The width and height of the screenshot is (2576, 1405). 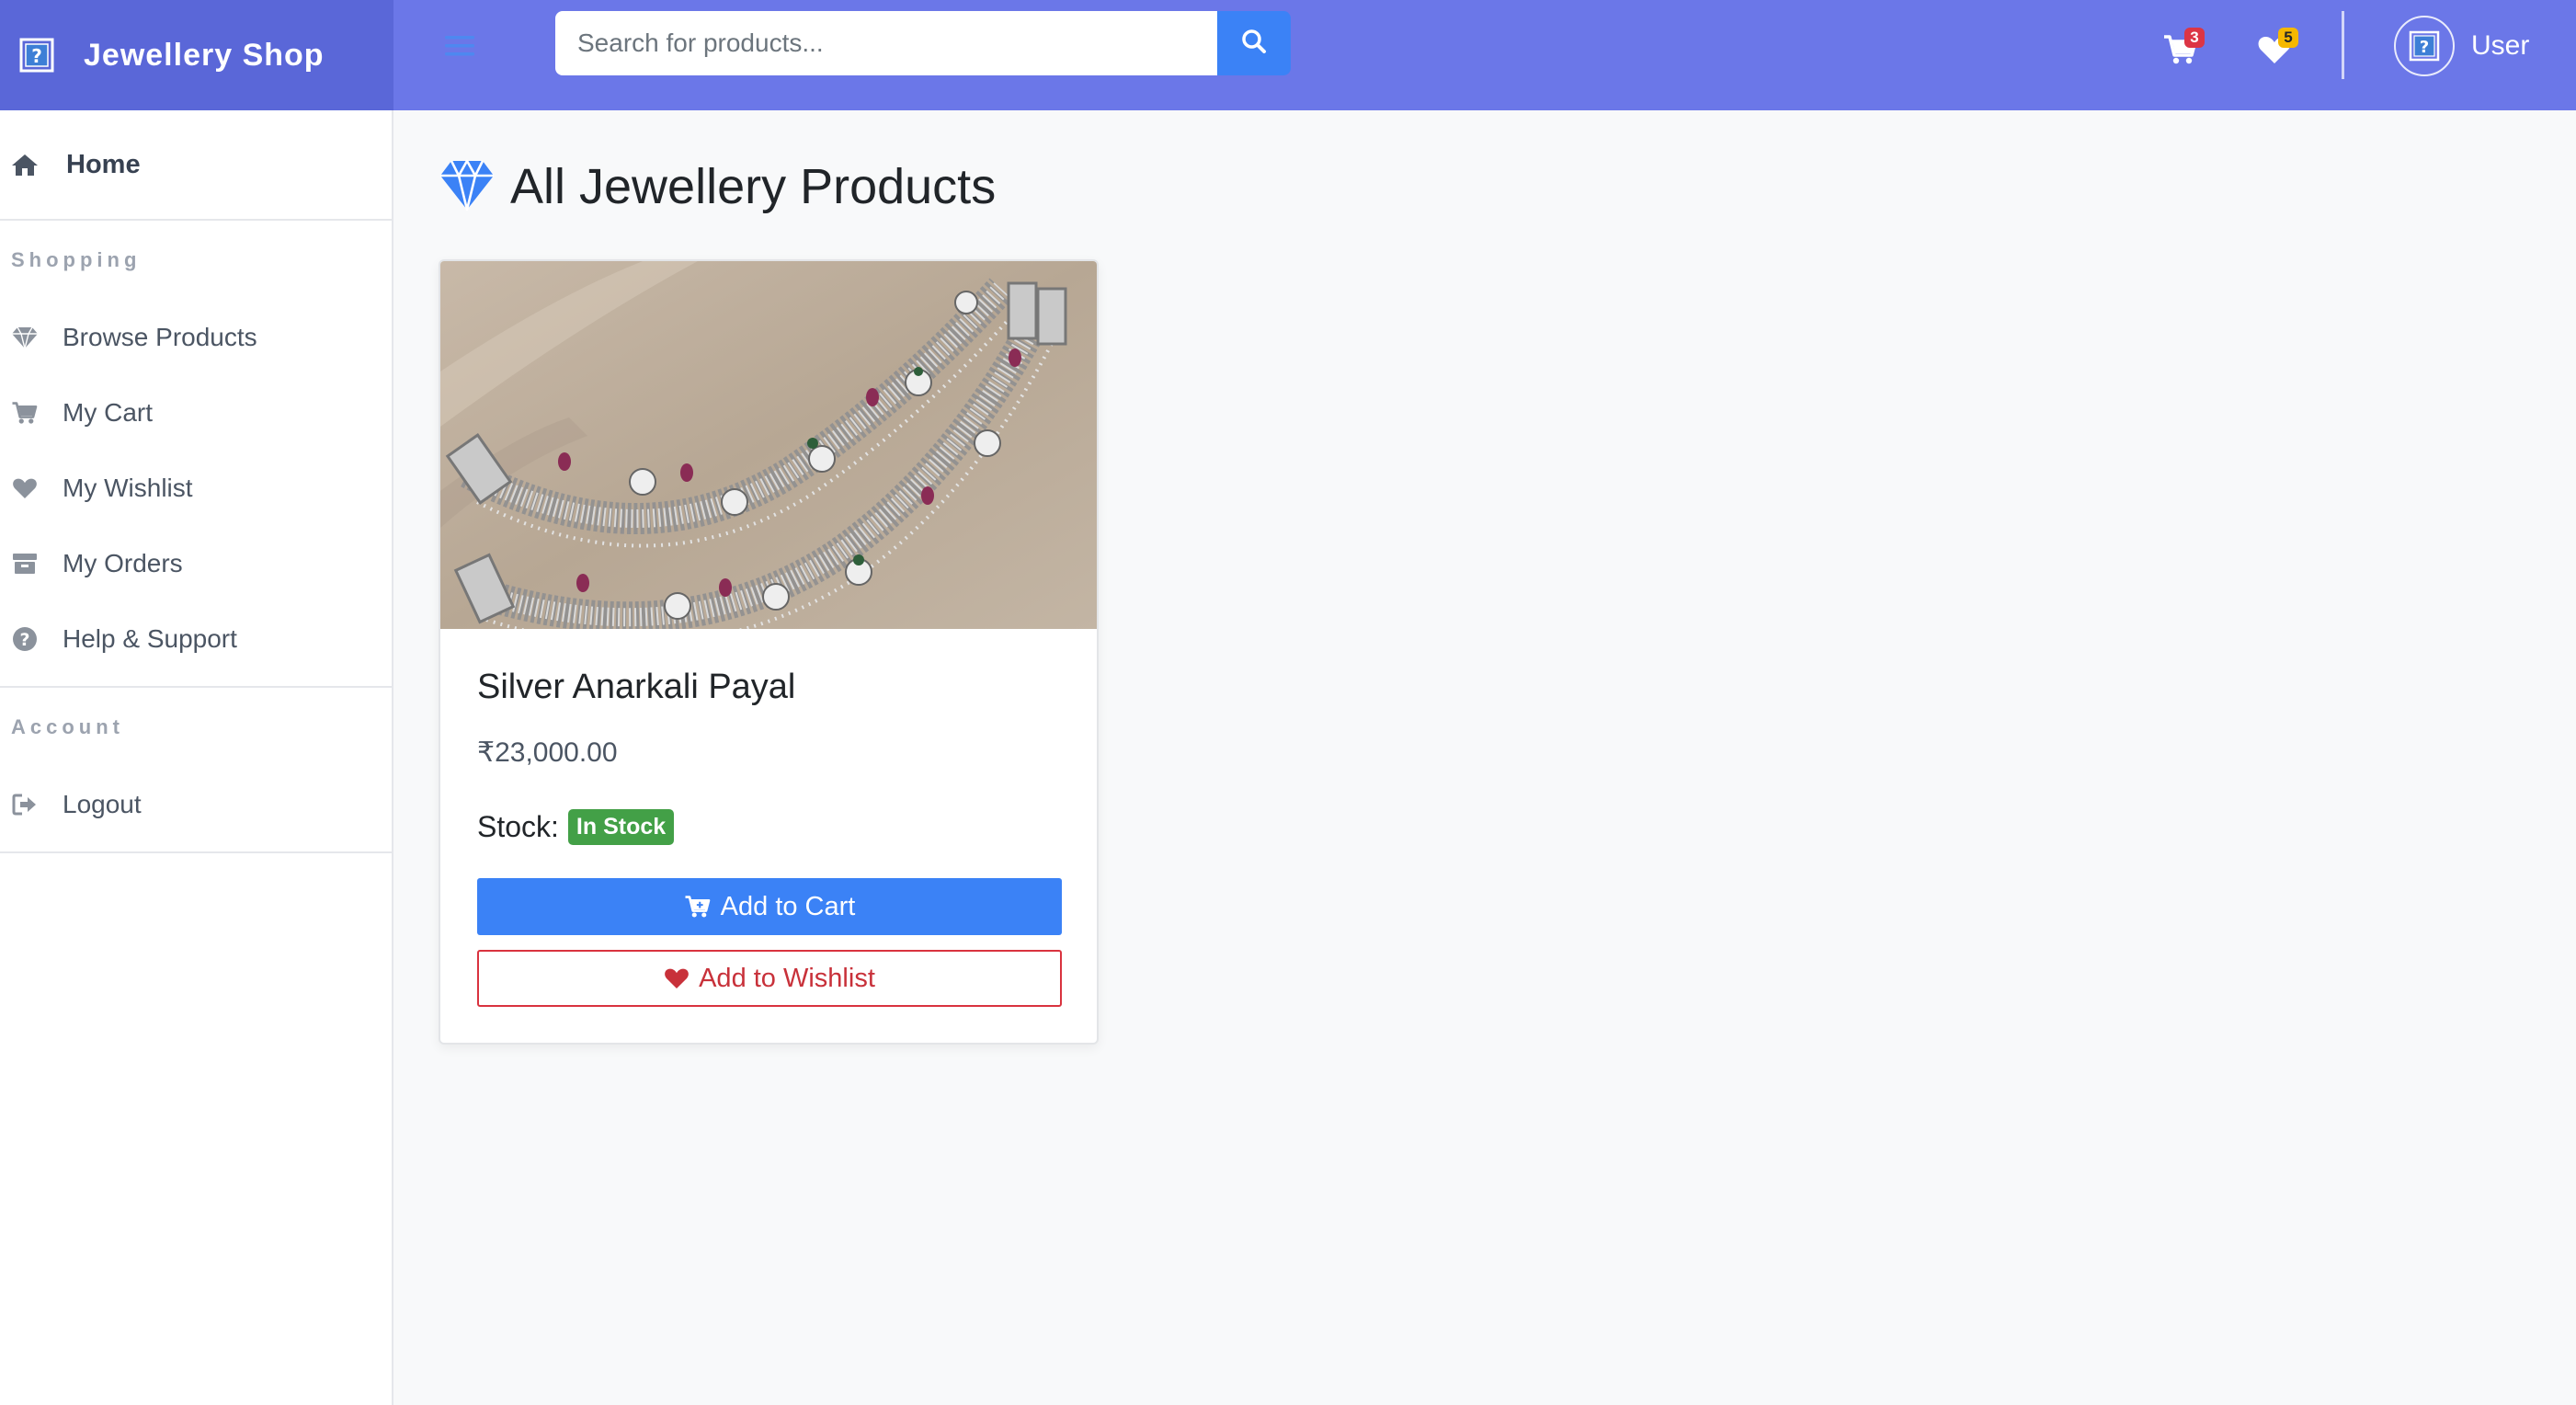 I want to click on sidebar-item-label: My Orders, so click(x=123, y=563).